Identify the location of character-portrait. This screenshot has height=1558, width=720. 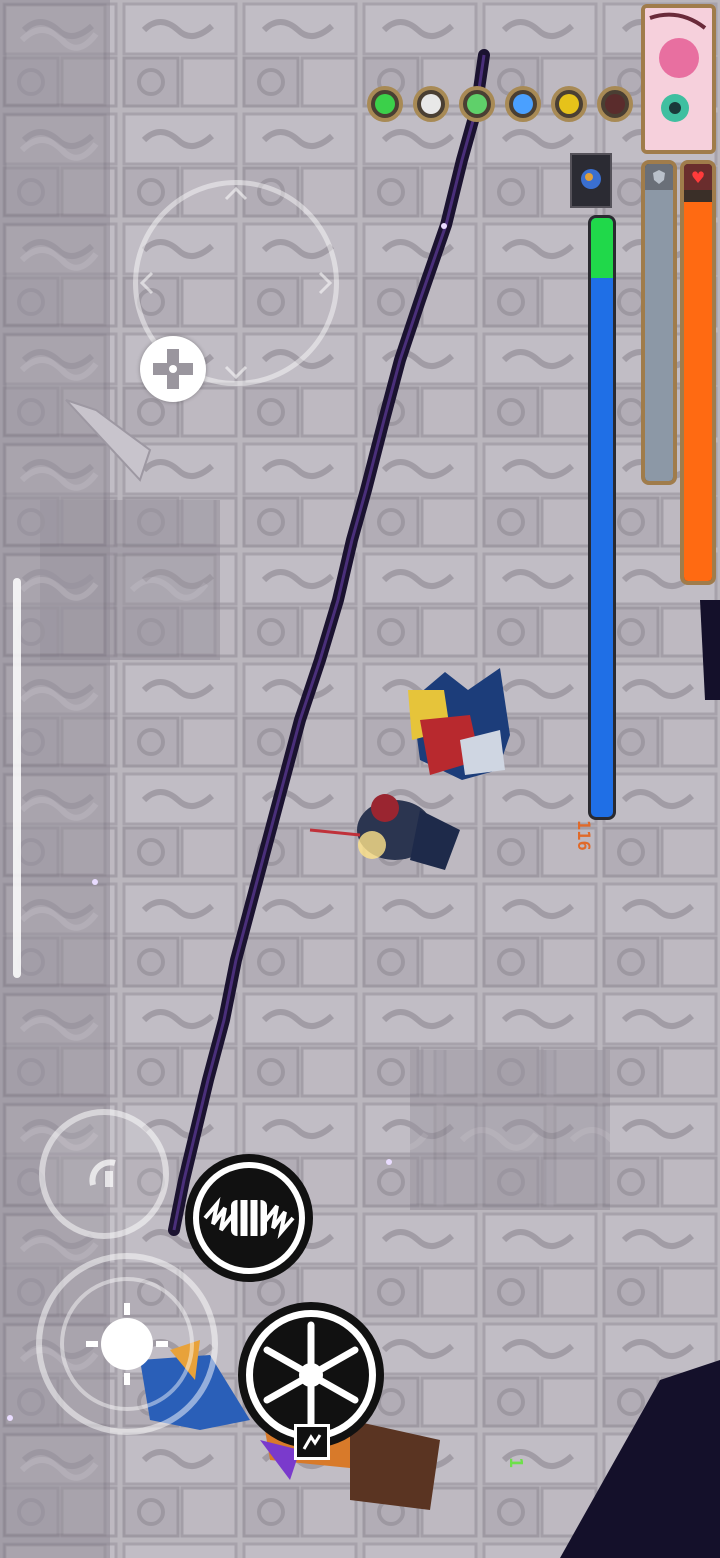
(678, 79).